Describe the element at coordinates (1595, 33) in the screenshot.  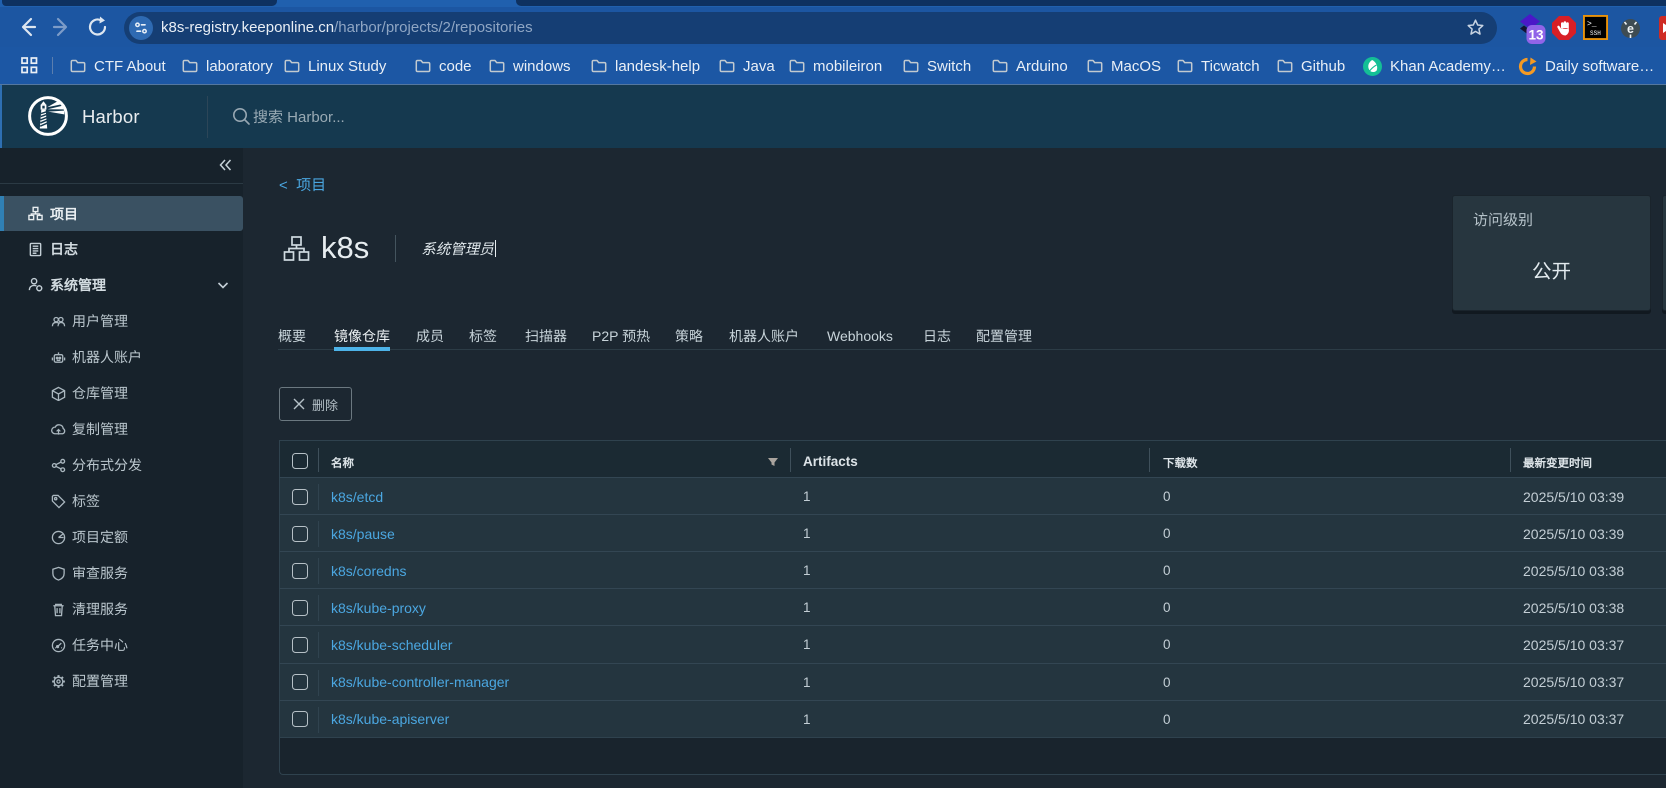
I see `svg-text: SSH` at that location.